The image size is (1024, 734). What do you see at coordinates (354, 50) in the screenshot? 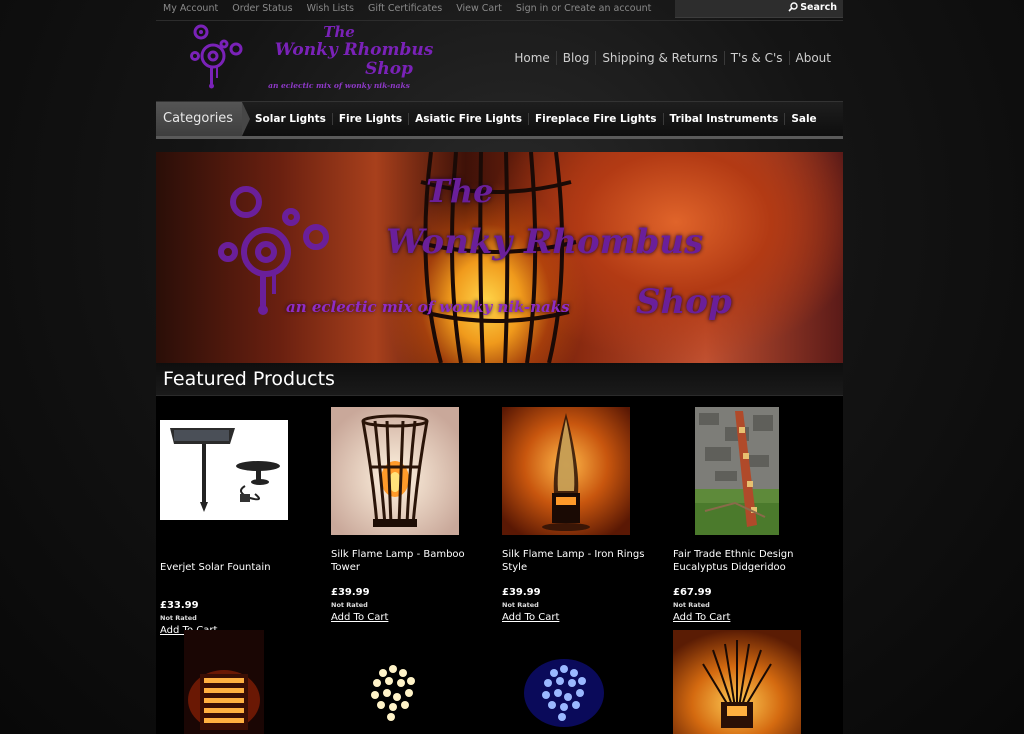
I see `logo-line-2: Wonky Rhombus` at bounding box center [354, 50].